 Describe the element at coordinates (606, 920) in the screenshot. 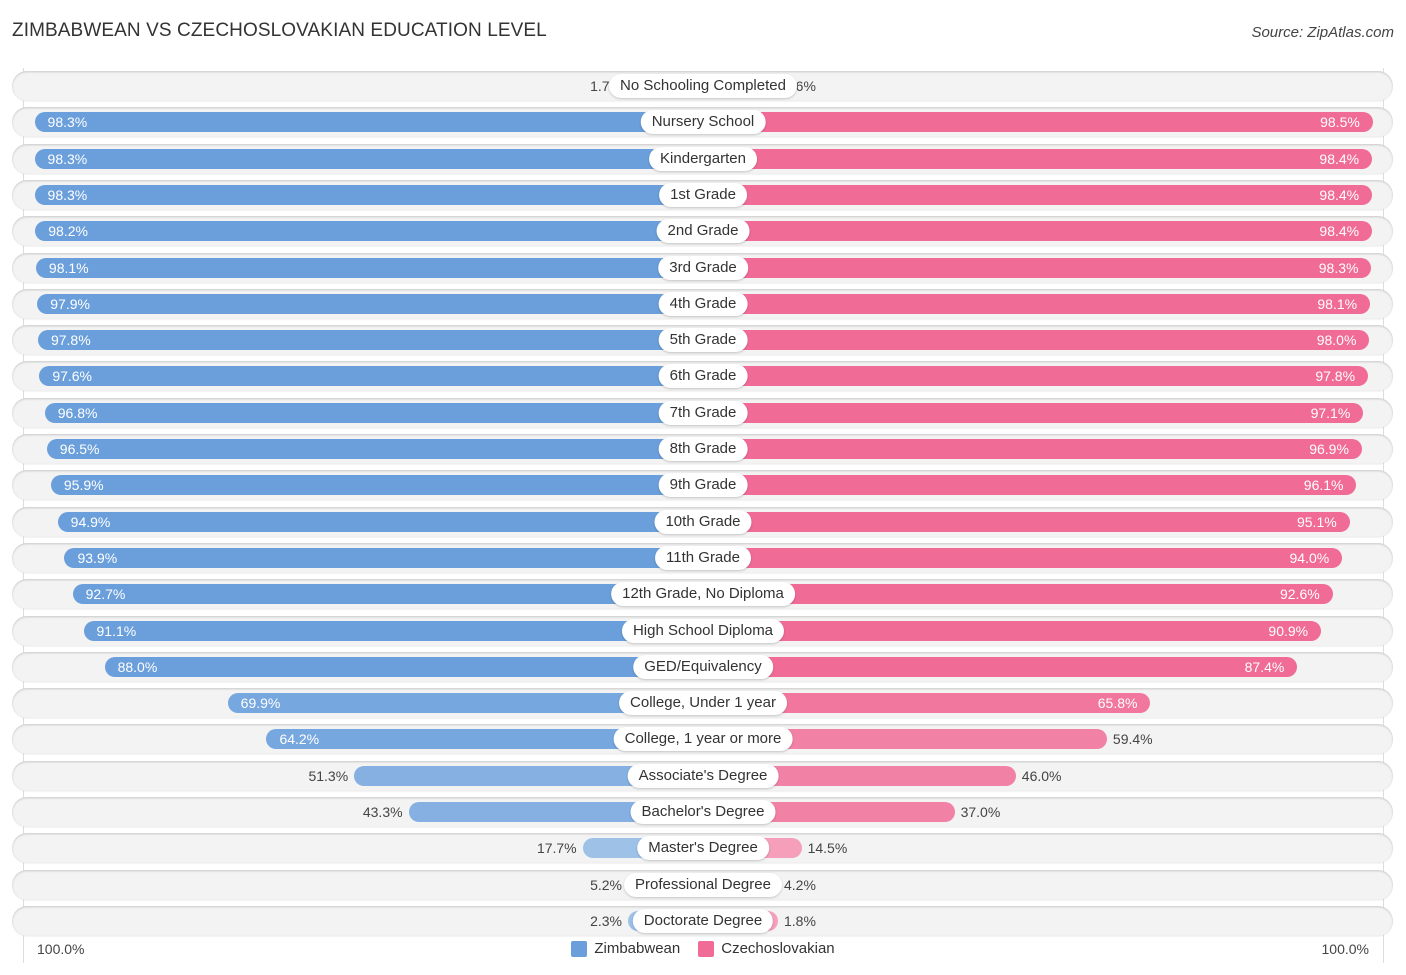

I see `value-label-zimbabwean: 2.3%` at that location.